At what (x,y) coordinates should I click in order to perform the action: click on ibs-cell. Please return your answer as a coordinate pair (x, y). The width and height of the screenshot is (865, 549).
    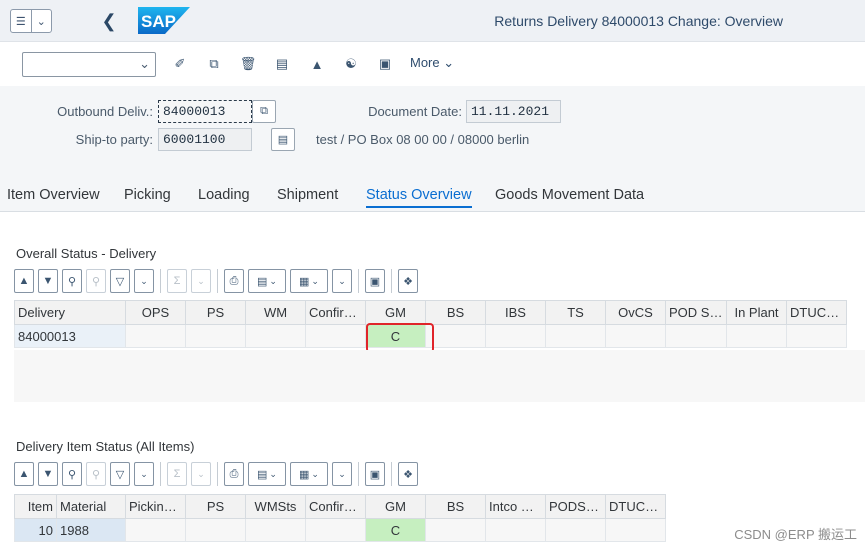
    Looking at the image, I should click on (515, 336).